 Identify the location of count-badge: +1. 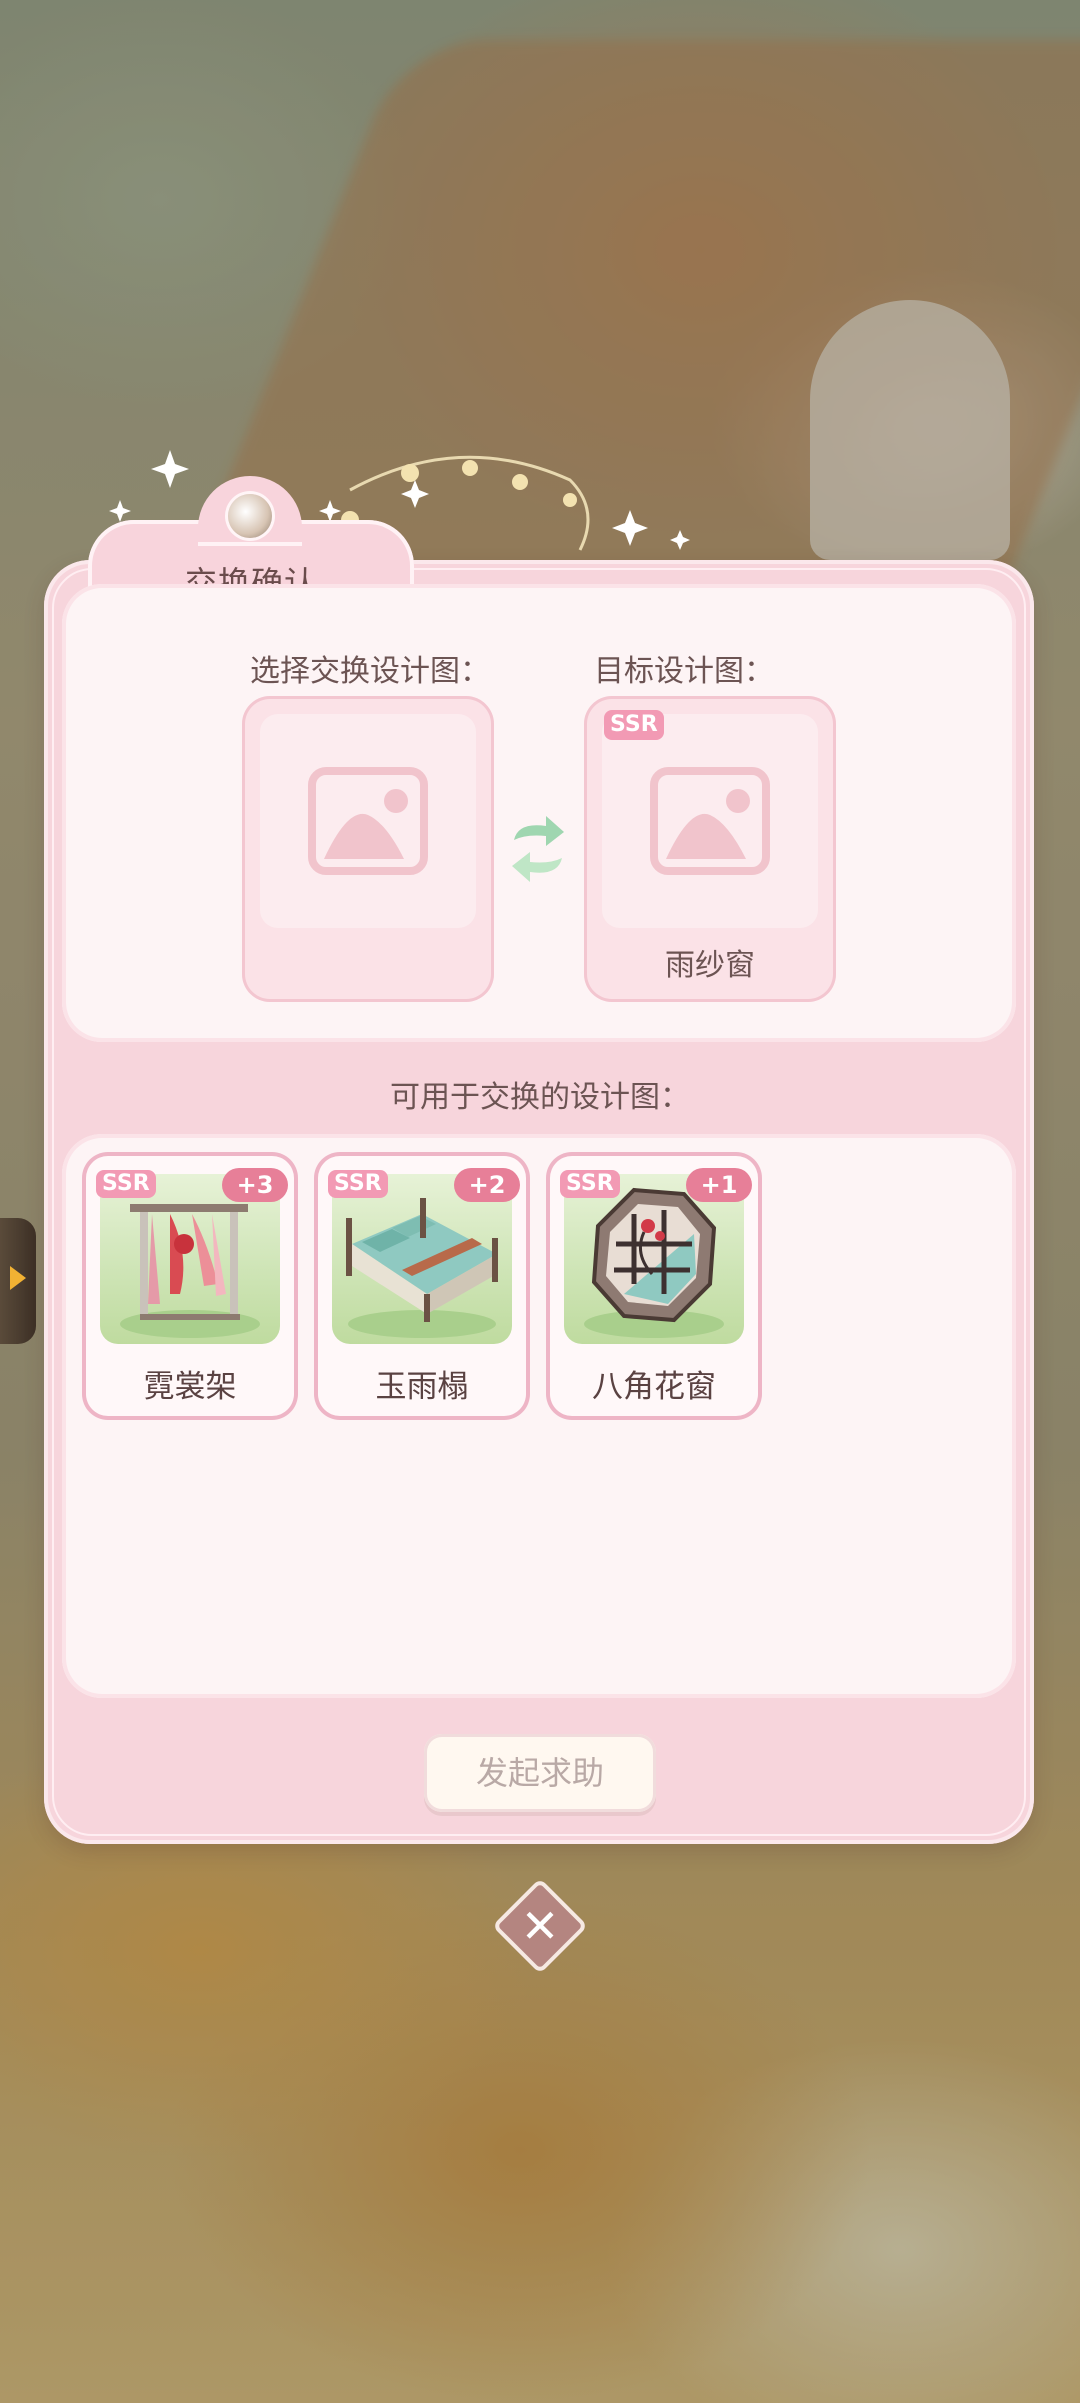
(719, 1185).